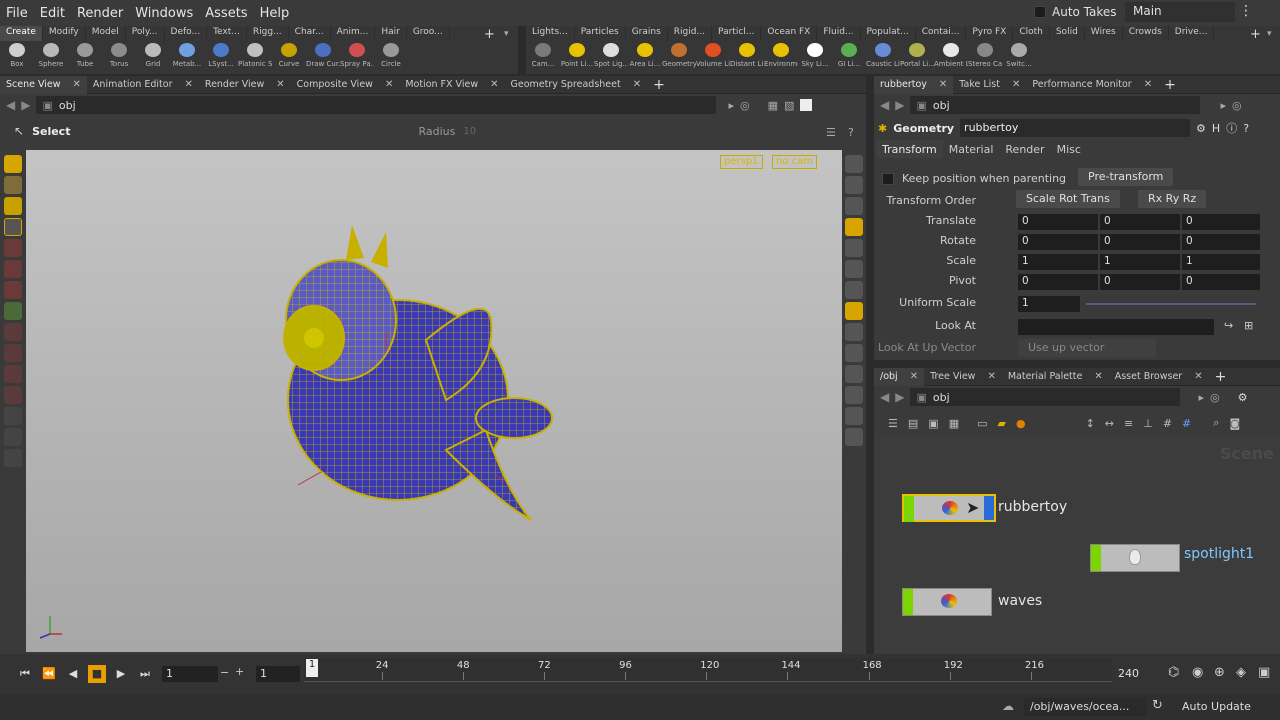 This screenshot has height=720, width=1280. Describe the element at coordinates (789, 33) in the screenshot. I see `shelf-tab-ocean-fx: Ocean FX` at that location.